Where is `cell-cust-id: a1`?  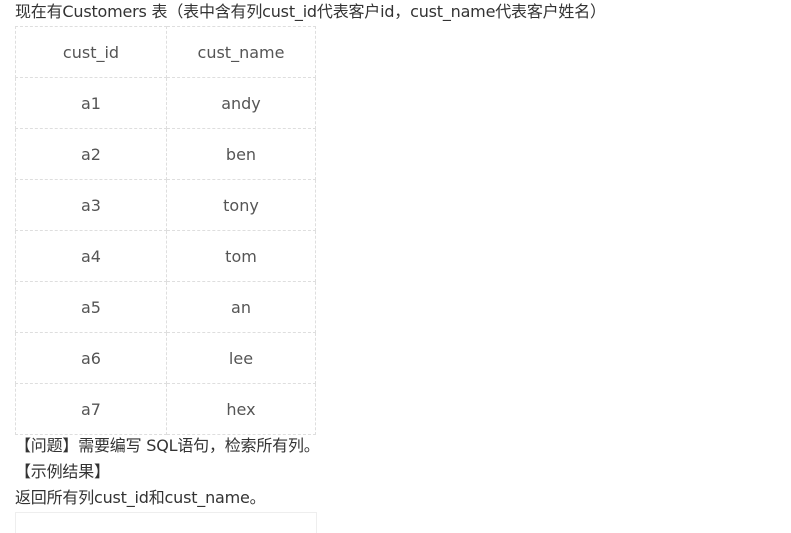
cell-cust-id: a1 is located at coordinates (91, 103).